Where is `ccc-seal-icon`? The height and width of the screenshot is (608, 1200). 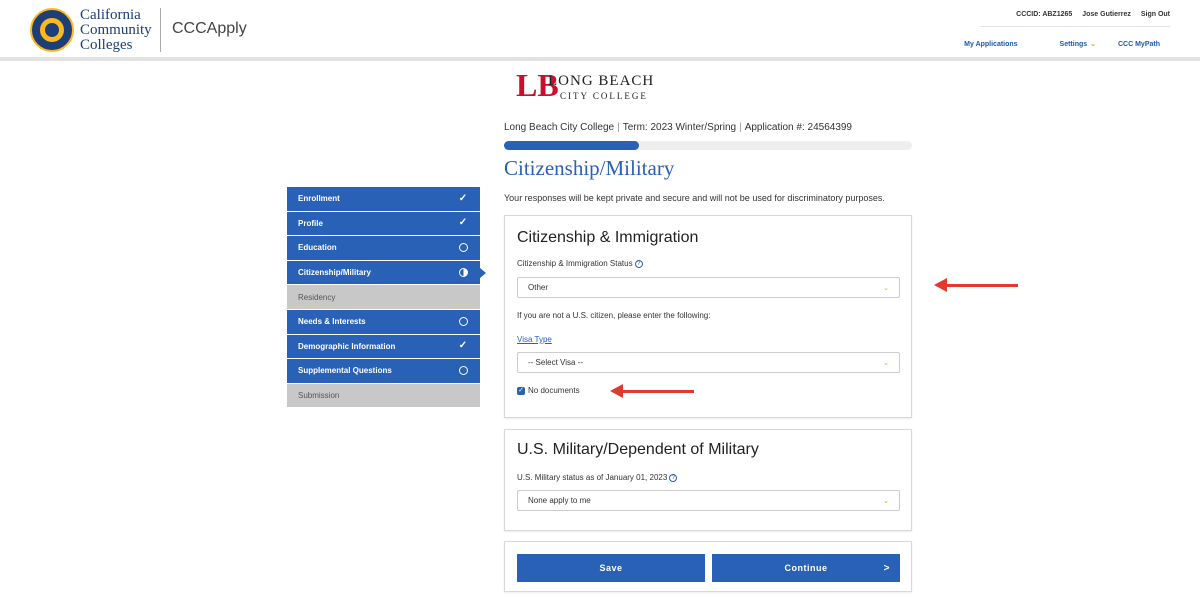 ccc-seal-icon is located at coordinates (52, 30).